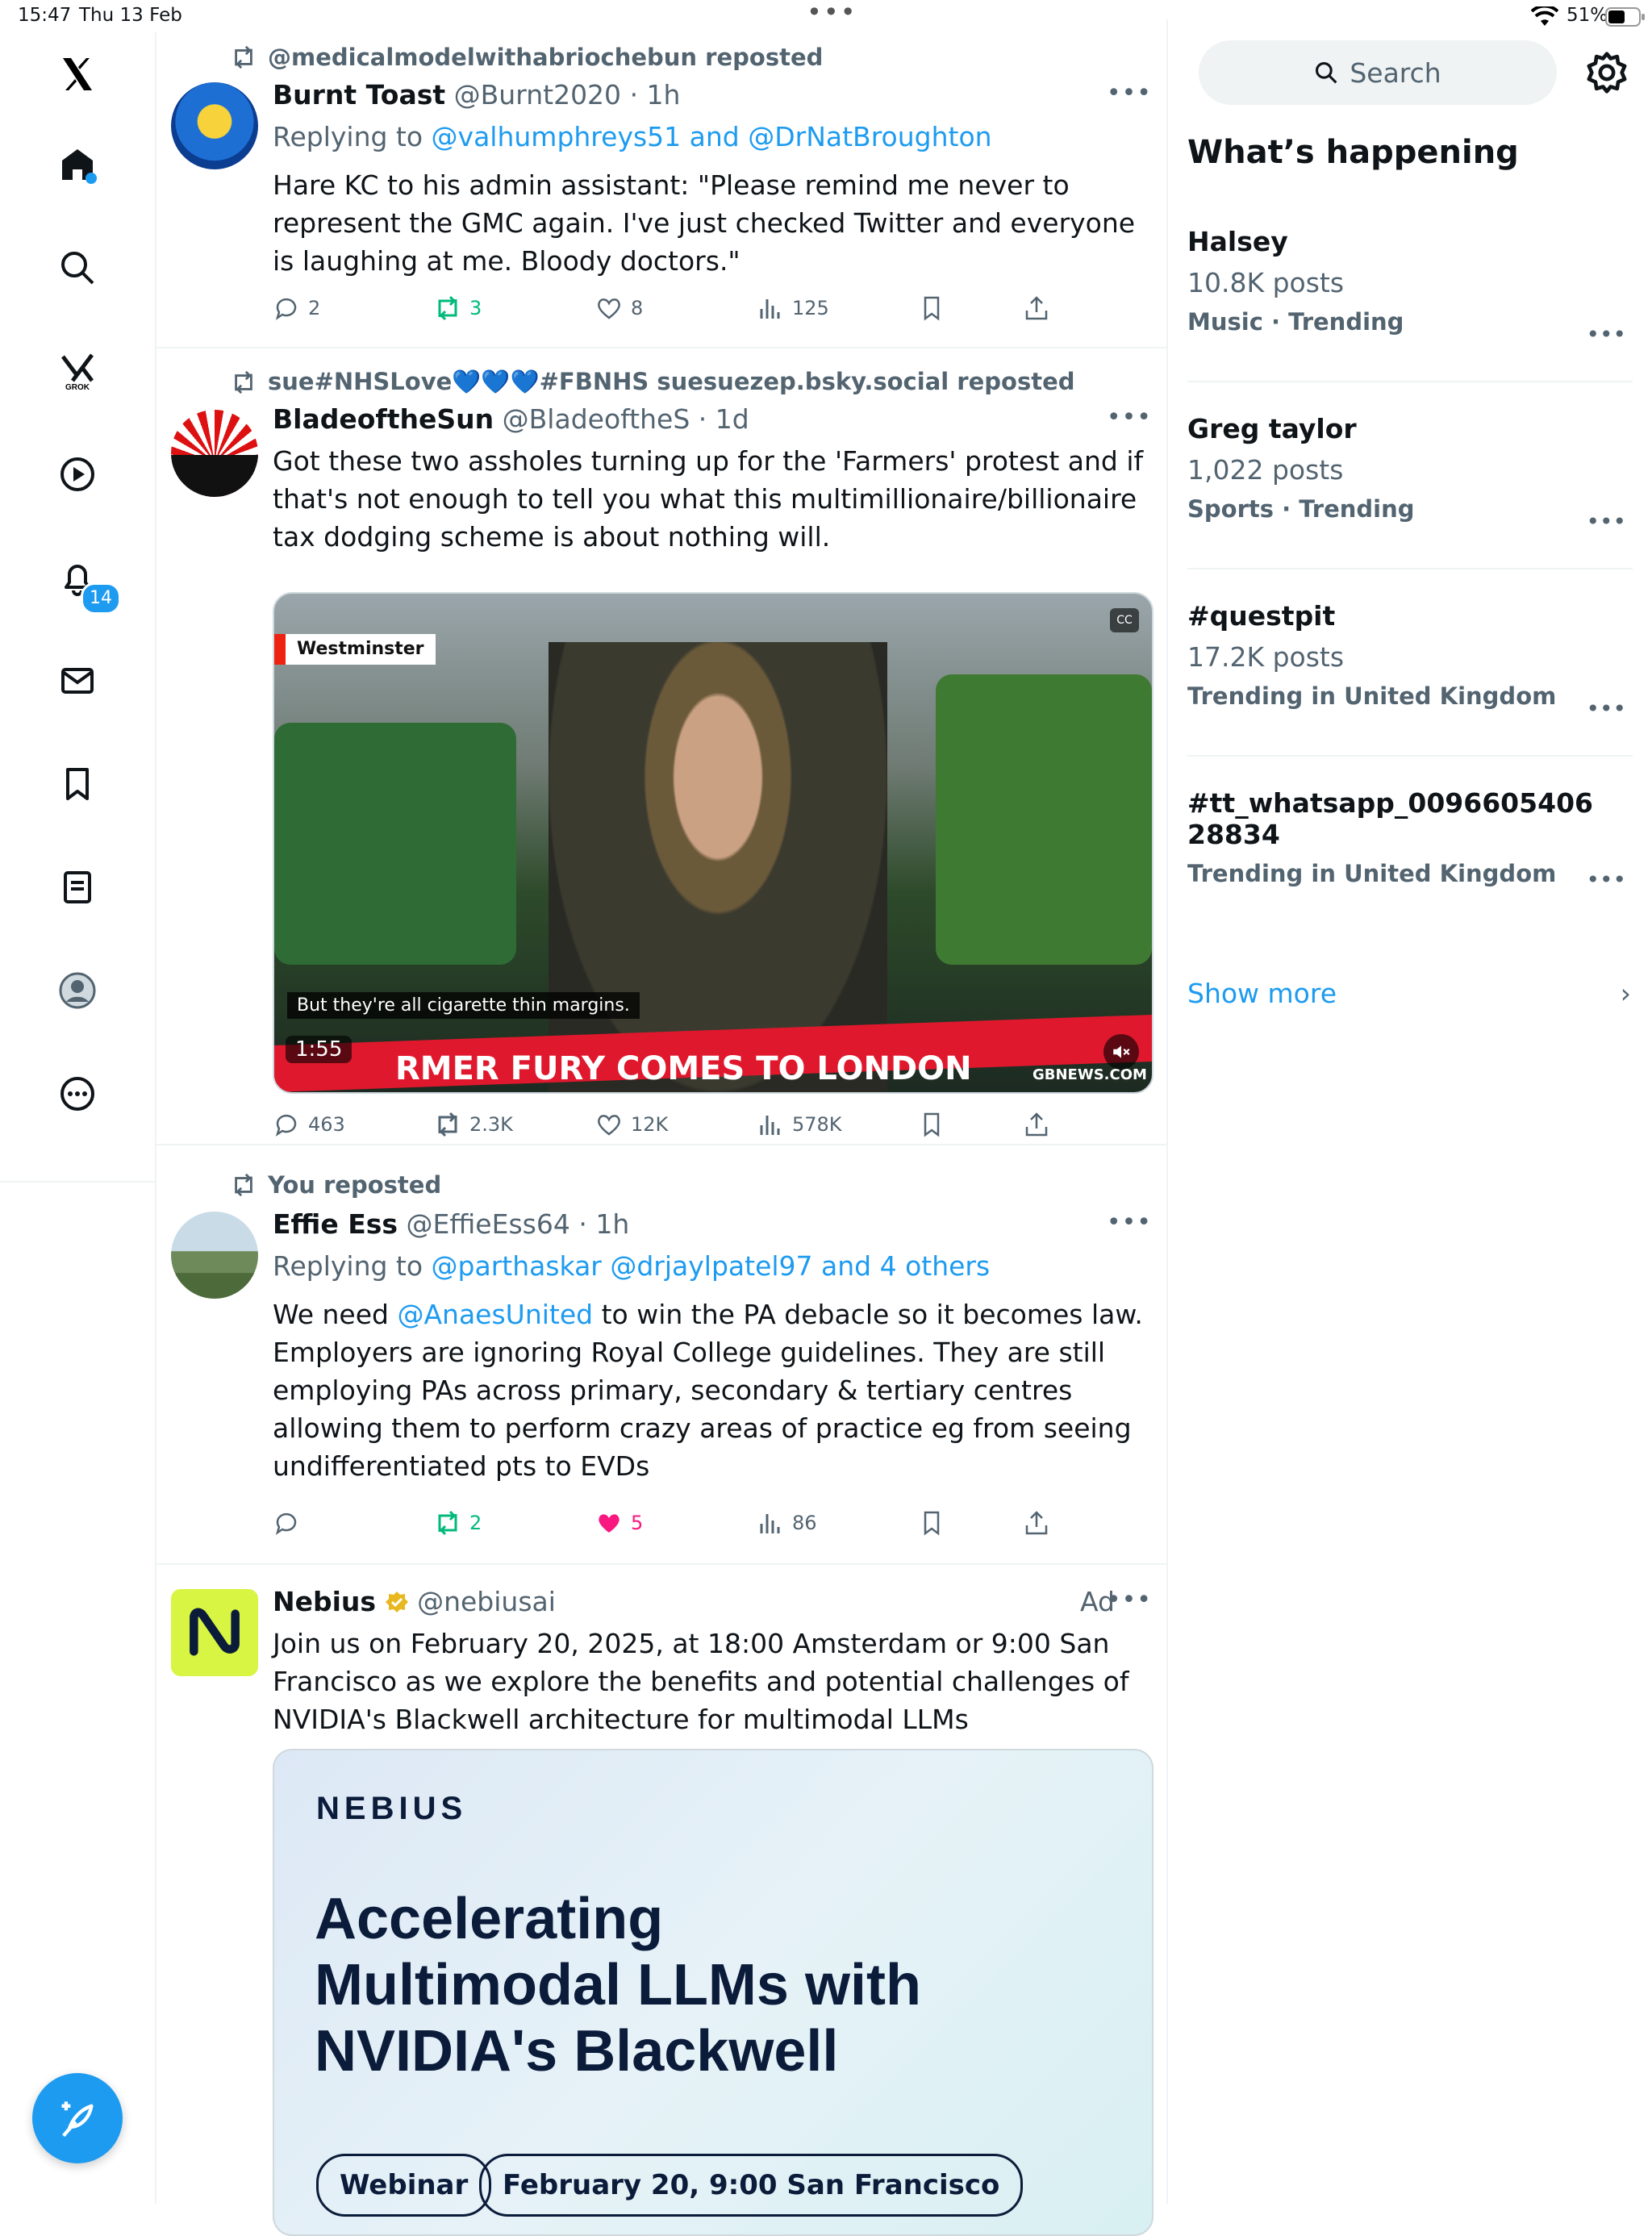 The height and width of the screenshot is (2236, 1652). What do you see at coordinates (486, 1601) in the screenshot?
I see `author-handle: @nebiusai` at bounding box center [486, 1601].